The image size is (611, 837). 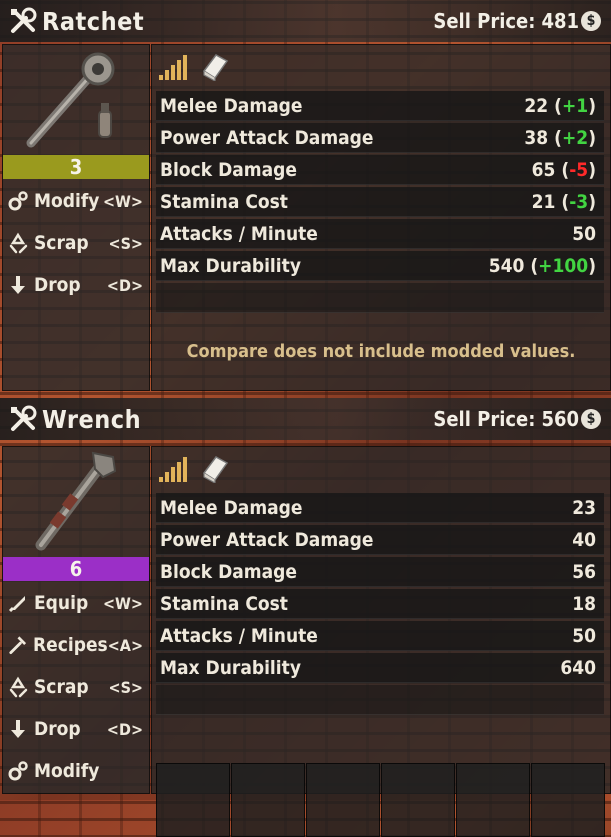 What do you see at coordinates (76, 569) in the screenshot?
I see `quality-bar: 6` at bounding box center [76, 569].